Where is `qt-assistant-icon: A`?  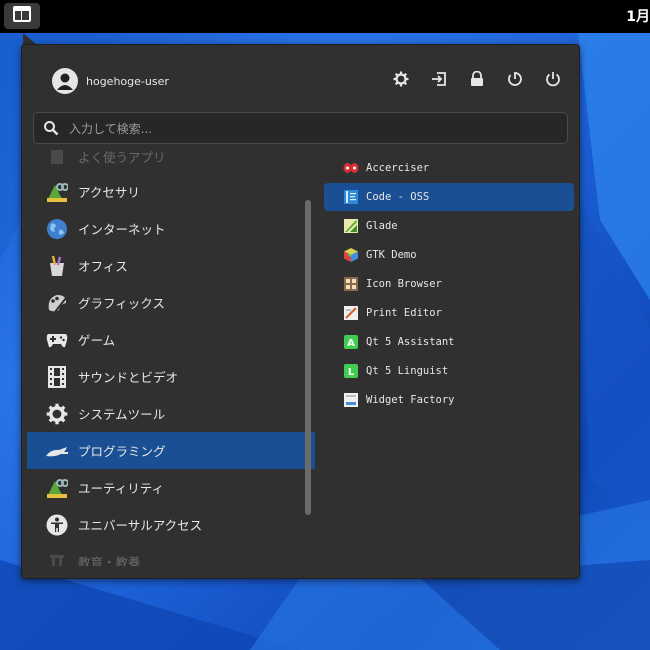 qt-assistant-icon: A is located at coordinates (351, 342).